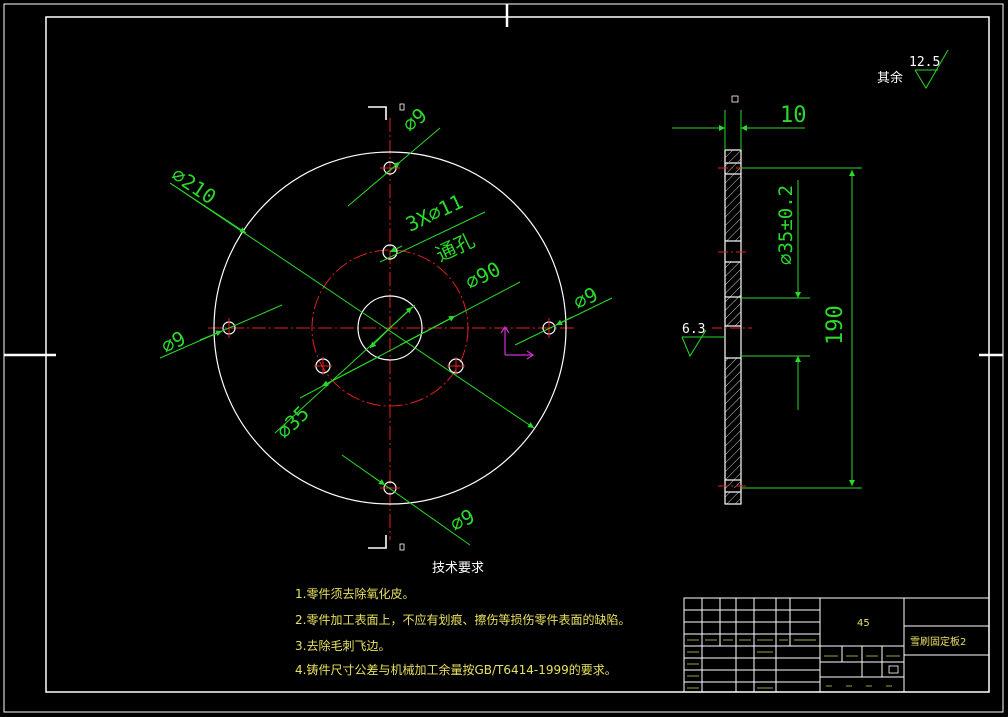 This screenshot has width=1008, height=717. Describe the element at coordinates (732, 300) in the screenshot. I see `side-view` at that location.